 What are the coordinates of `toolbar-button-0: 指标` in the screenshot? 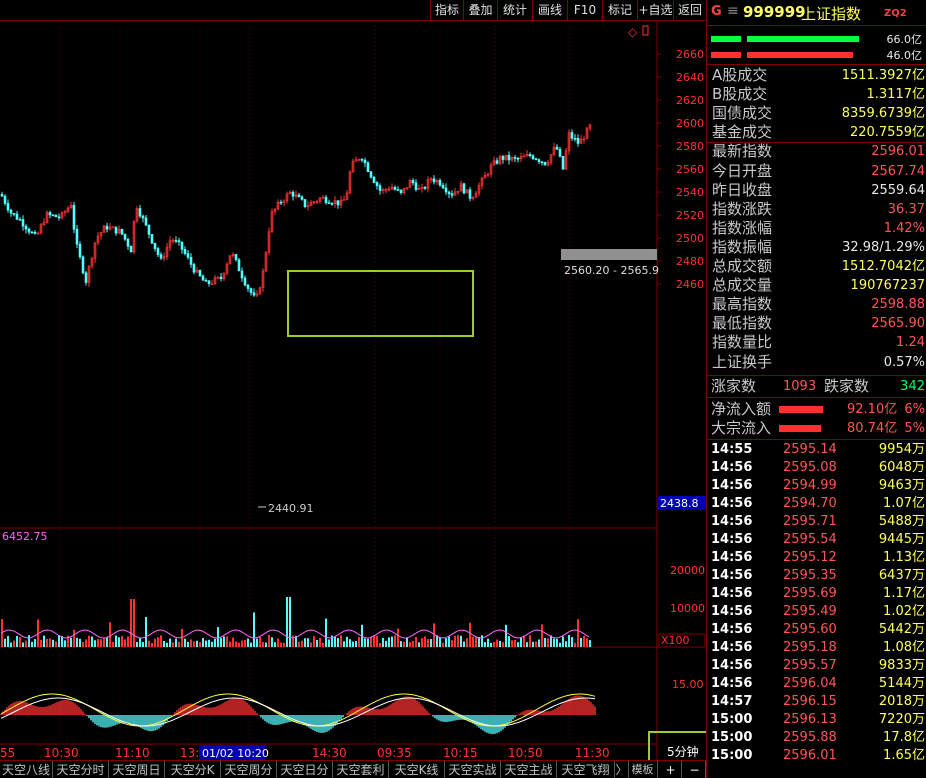 It's located at (446, 10).